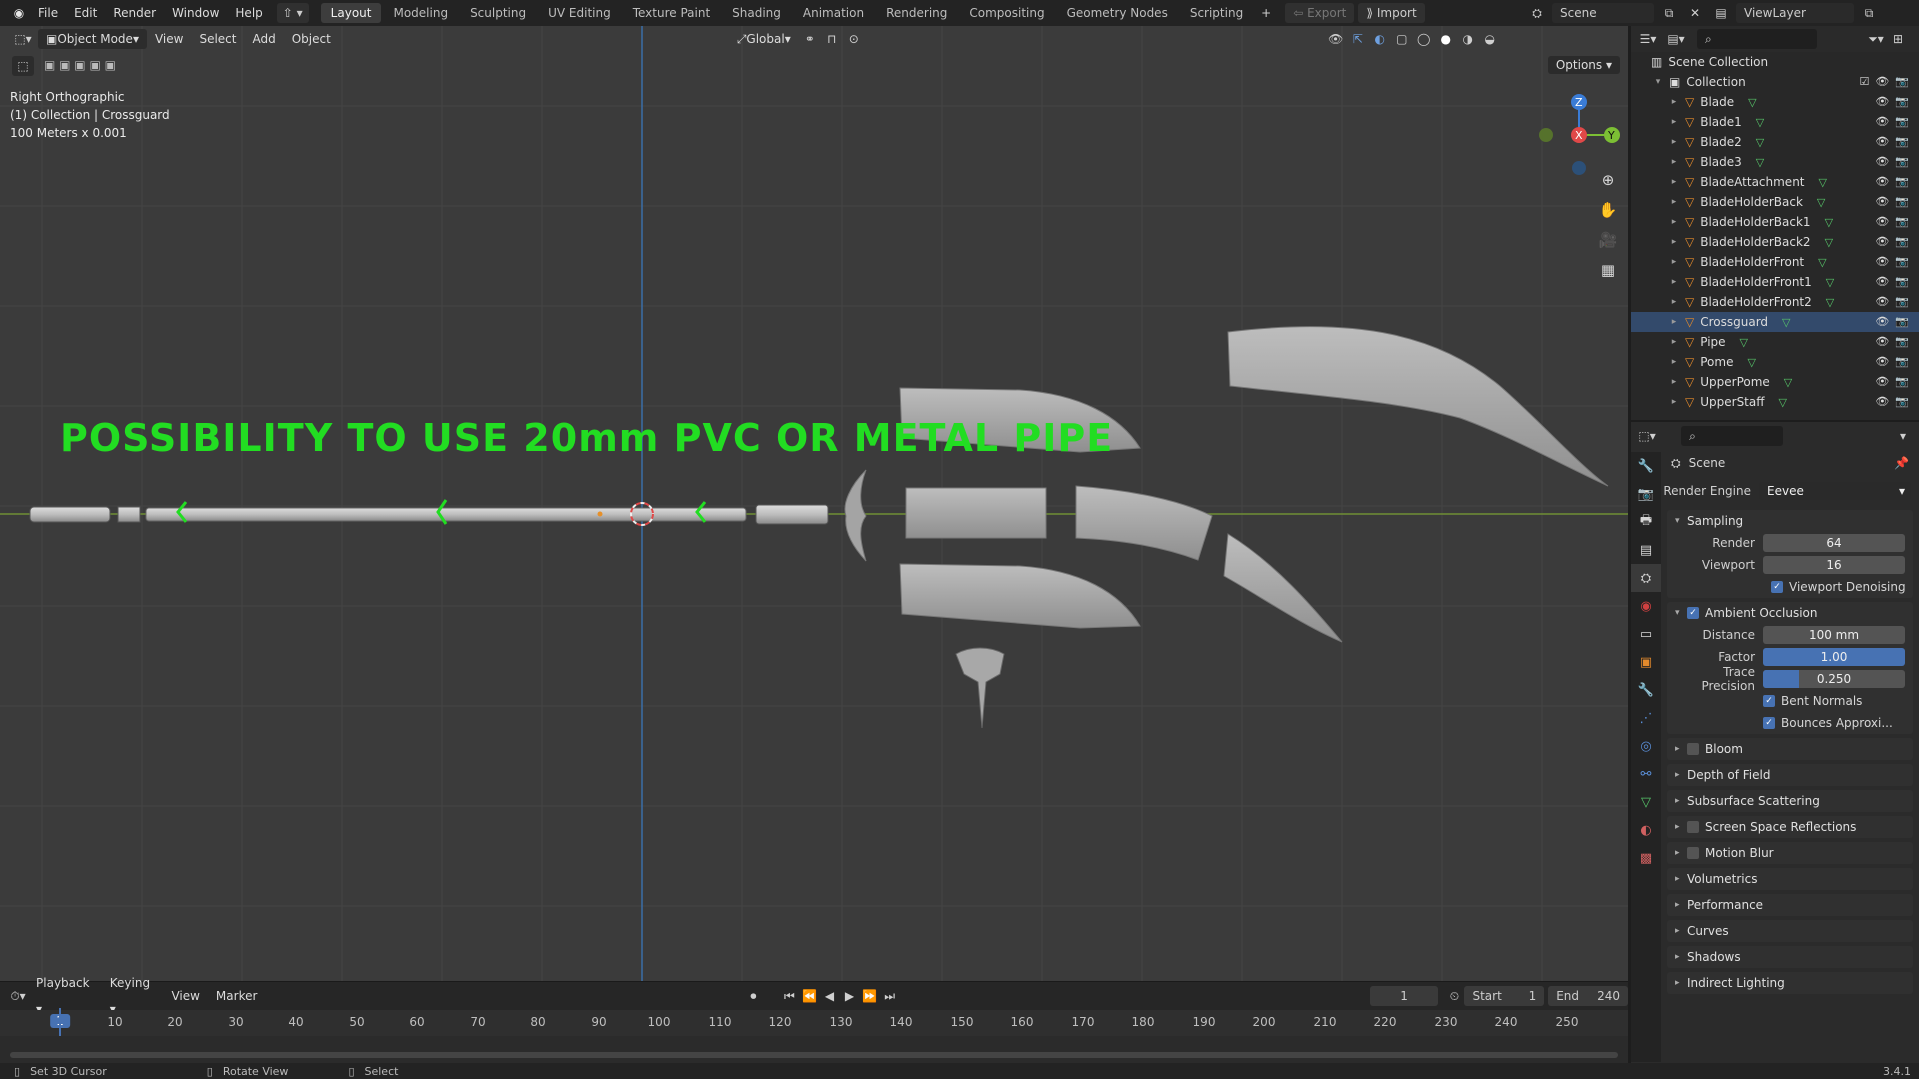  Describe the element at coordinates (1646, 830) in the screenshot. I see `material-tab-icon: ◐` at that location.